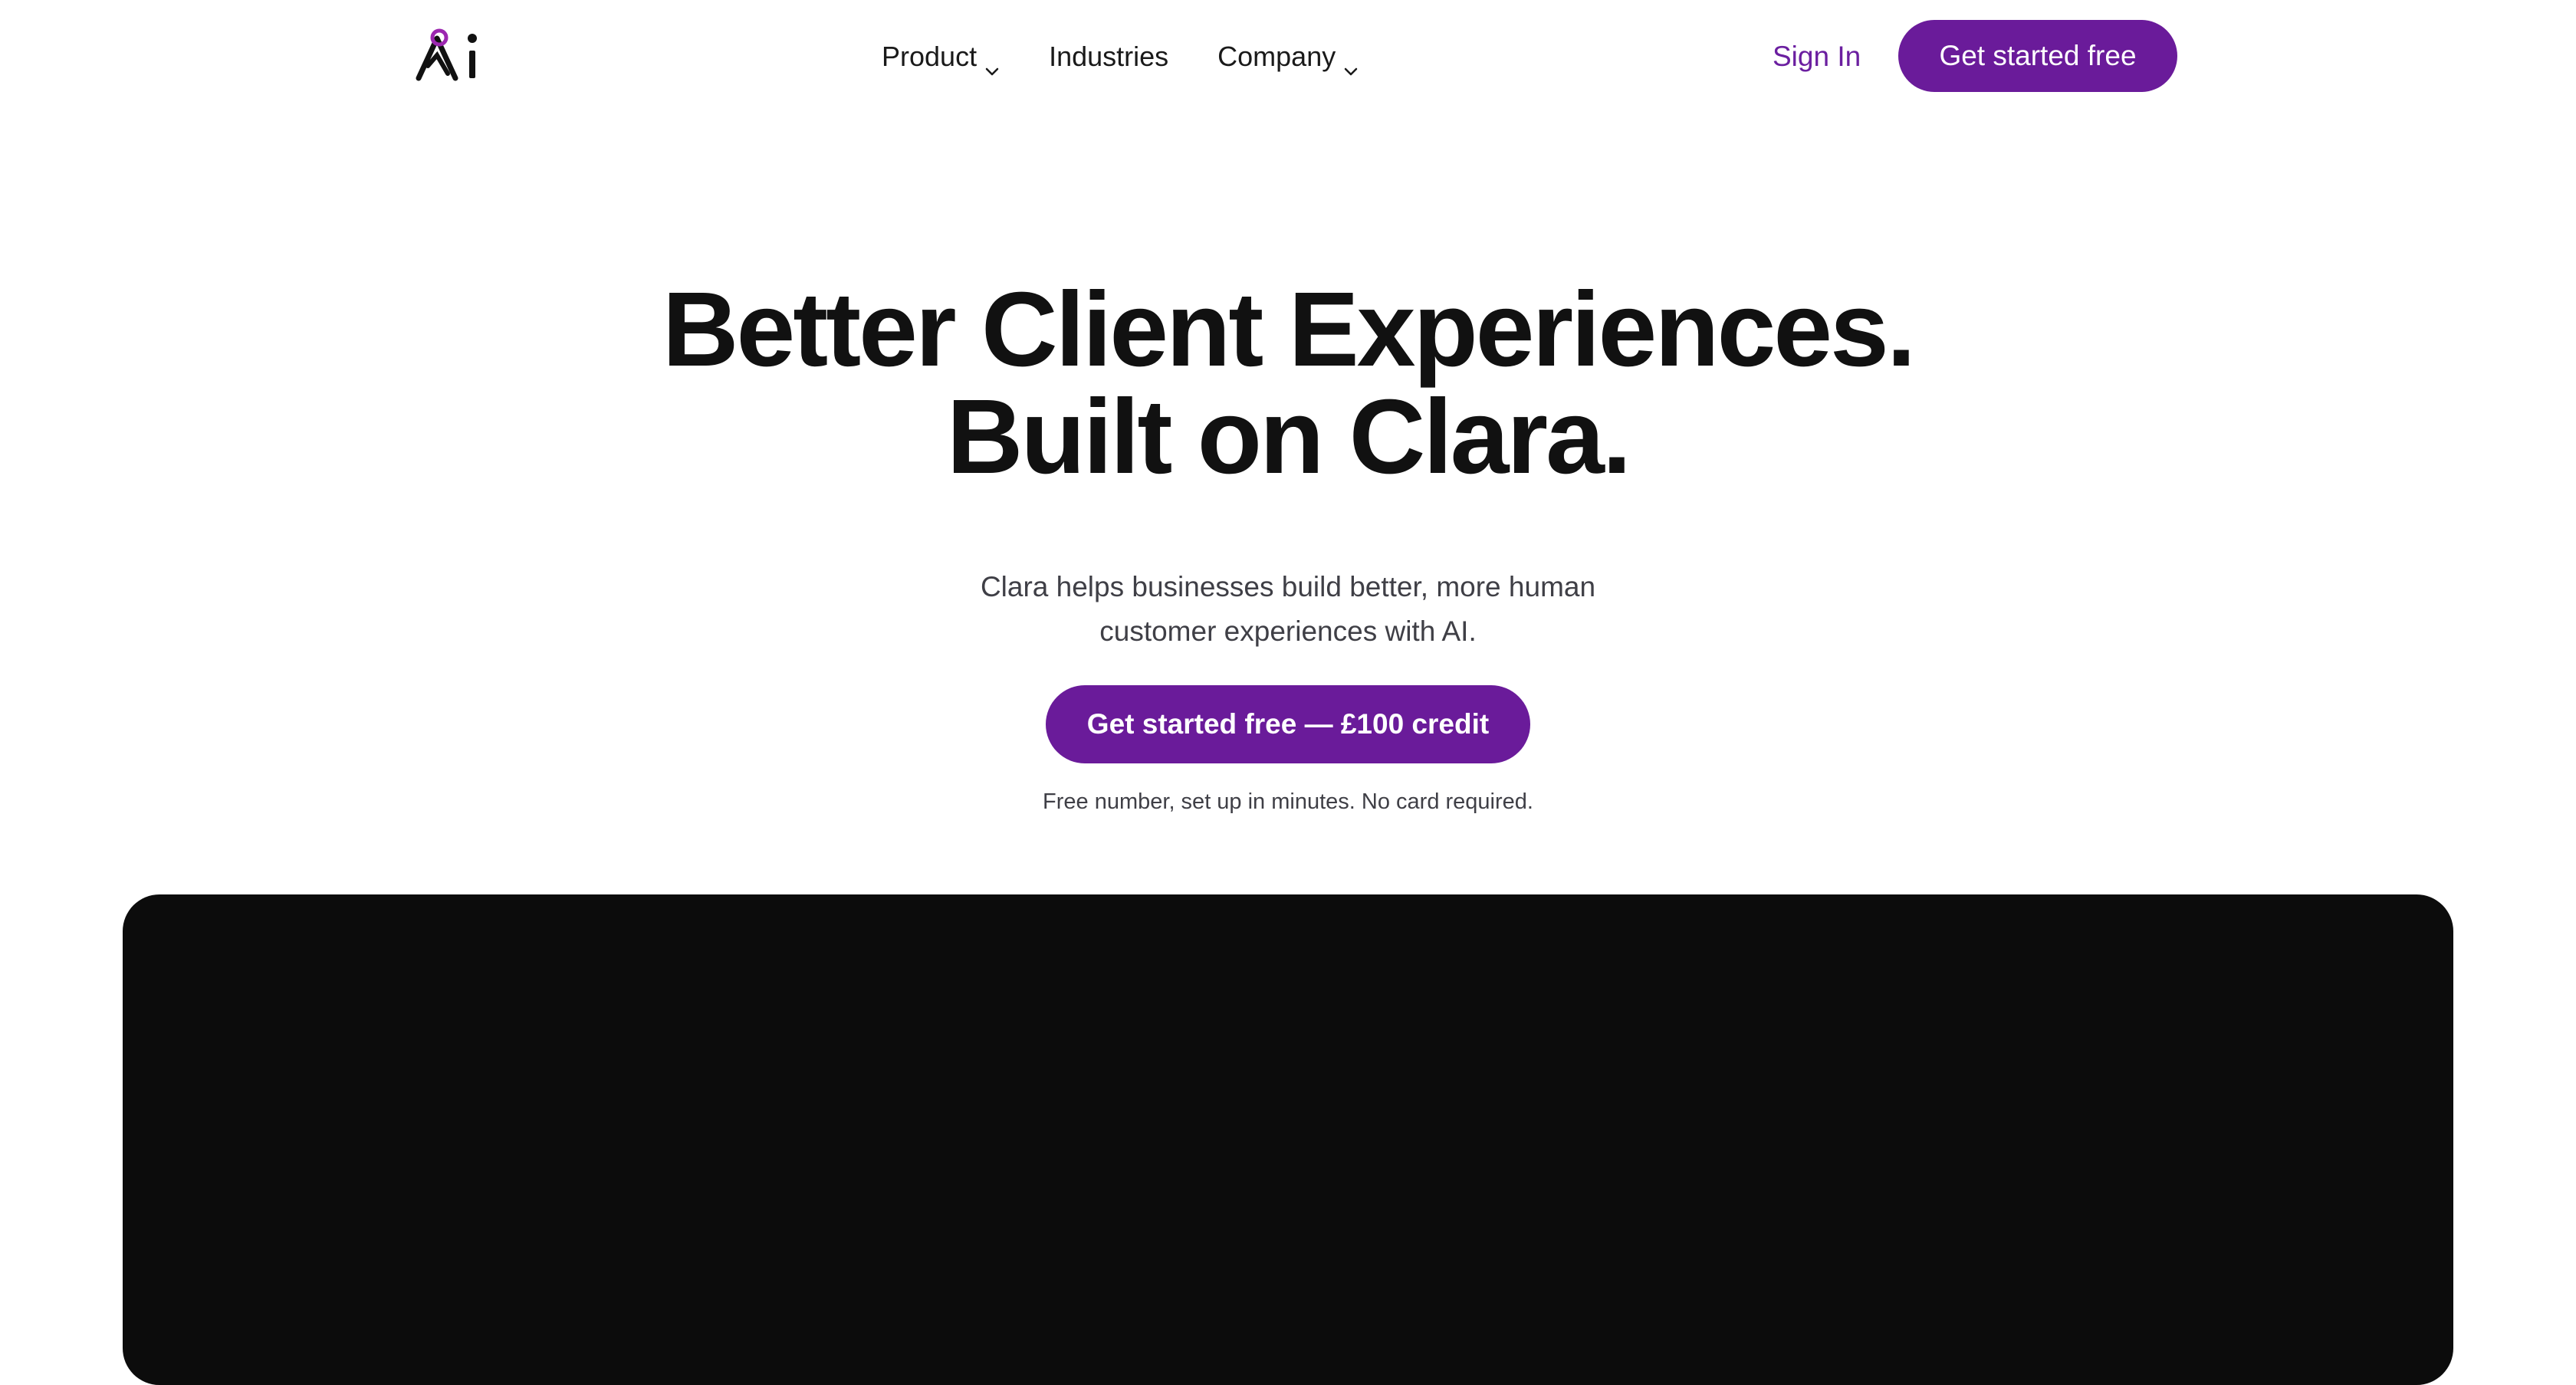  What do you see at coordinates (2038, 56) in the screenshot?
I see `header-get-started-button: Get started free` at bounding box center [2038, 56].